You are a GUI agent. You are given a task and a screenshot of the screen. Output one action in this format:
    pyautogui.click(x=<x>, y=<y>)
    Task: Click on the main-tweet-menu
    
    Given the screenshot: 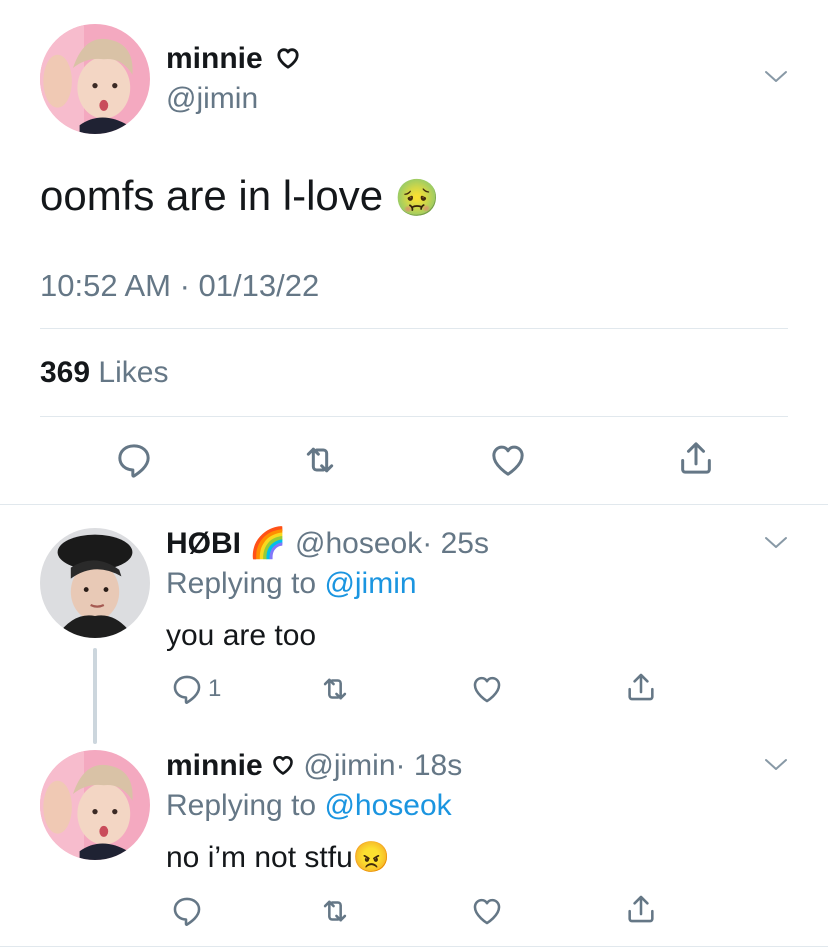 What is the action you would take?
    pyautogui.click(x=776, y=79)
    